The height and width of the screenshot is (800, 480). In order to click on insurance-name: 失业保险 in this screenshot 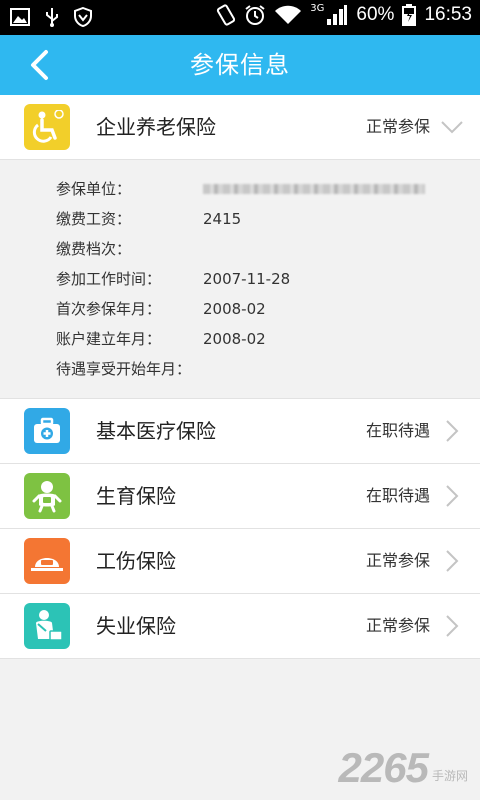, I will do `click(136, 626)`.